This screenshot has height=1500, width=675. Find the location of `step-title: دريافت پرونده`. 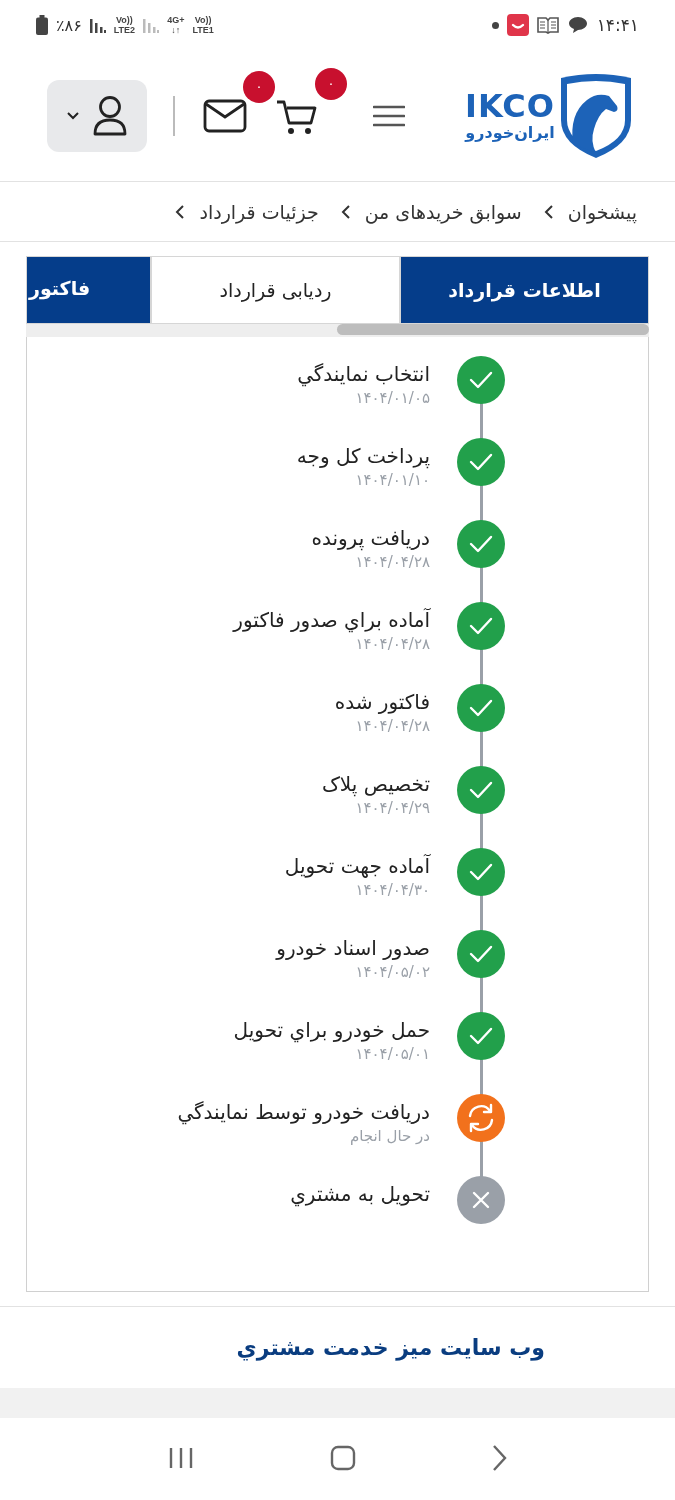

step-title: دريافت پرونده is located at coordinates (370, 538).